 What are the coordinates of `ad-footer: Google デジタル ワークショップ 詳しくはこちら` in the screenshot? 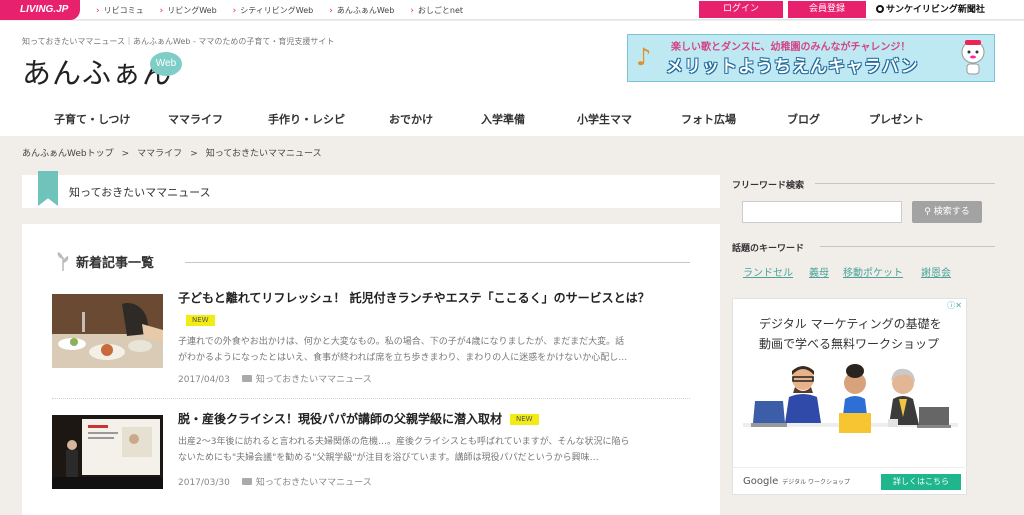 It's located at (850, 481).